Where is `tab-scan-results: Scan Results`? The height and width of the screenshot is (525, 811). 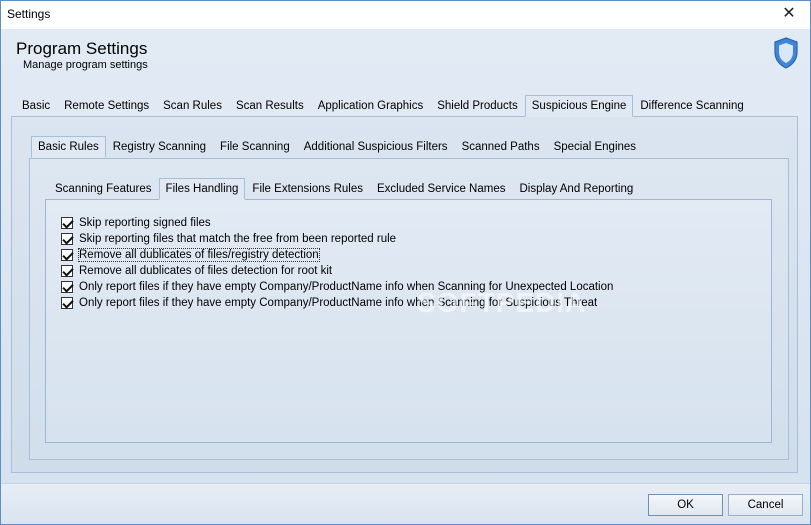 tab-scan-results: Scan Results is located at coordinates (270, 106).